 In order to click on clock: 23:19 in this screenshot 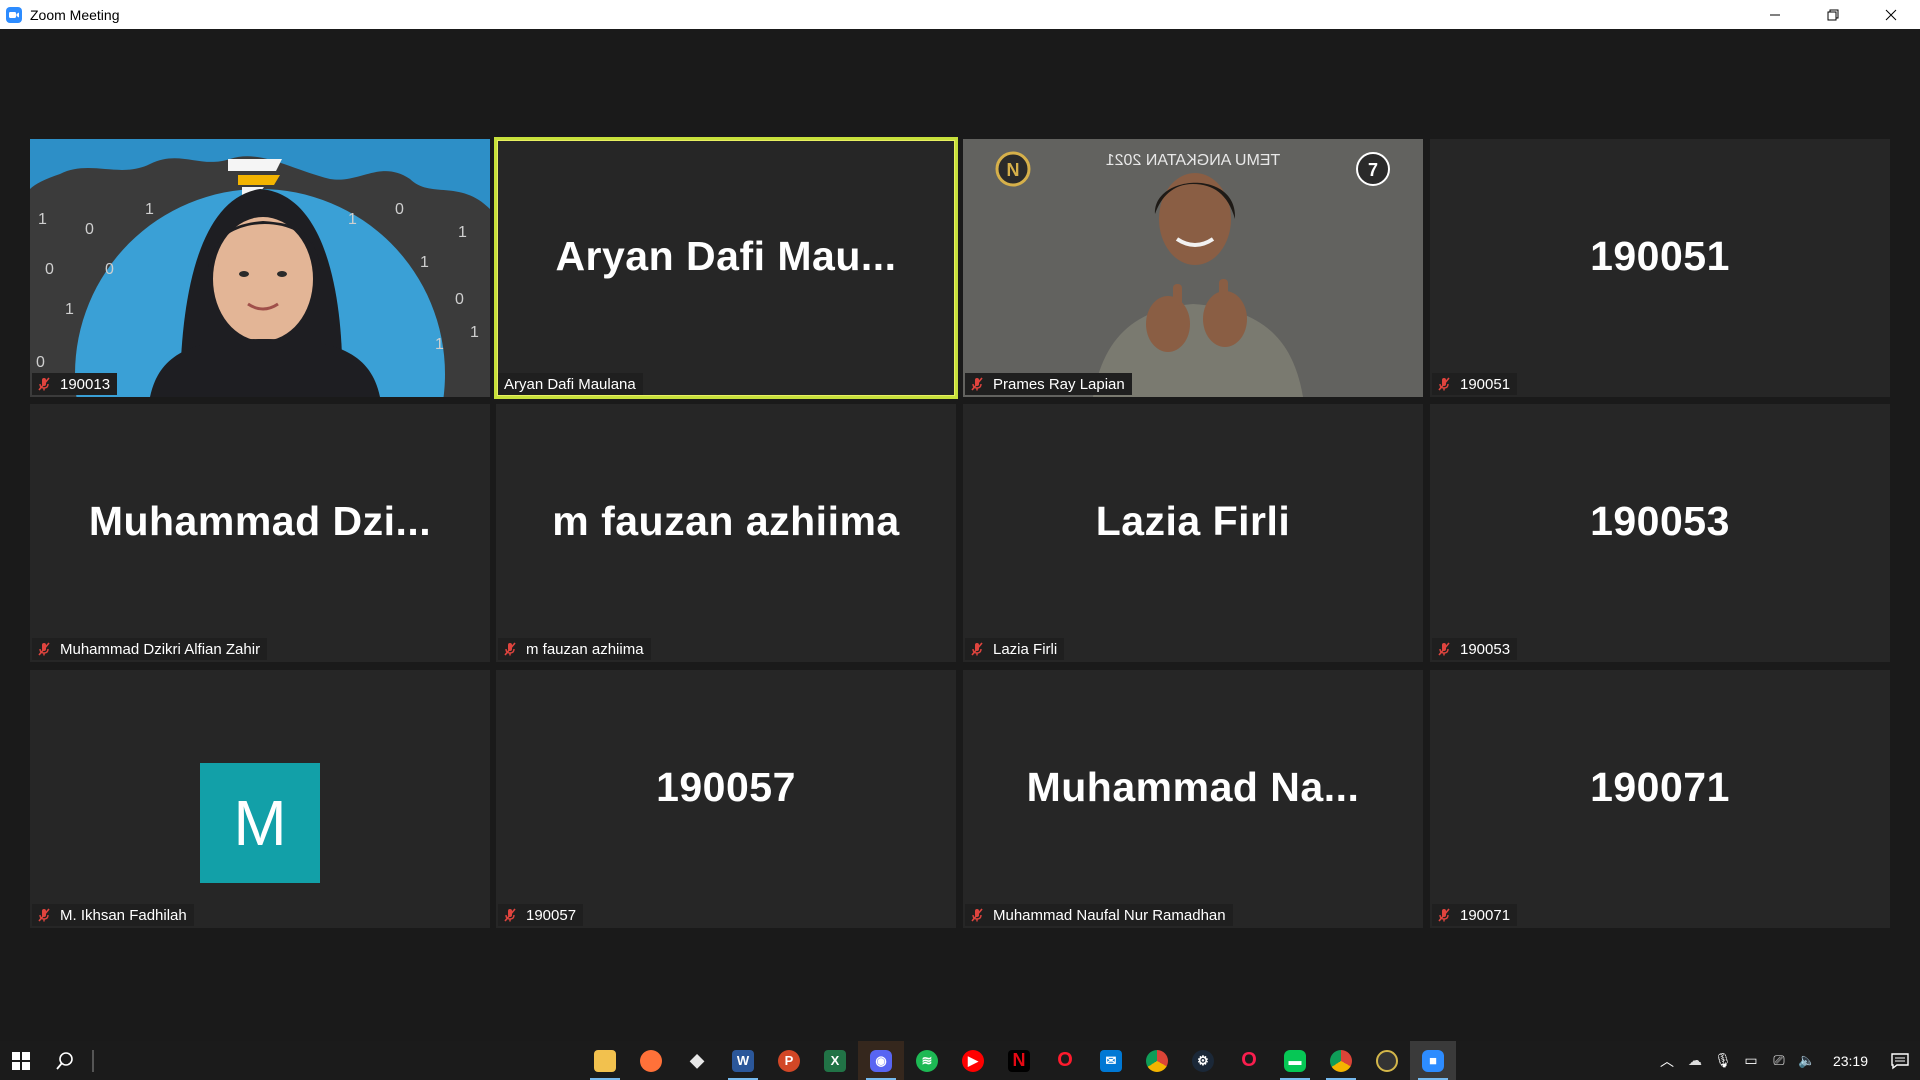, I will do `click(1850, 1061)`.